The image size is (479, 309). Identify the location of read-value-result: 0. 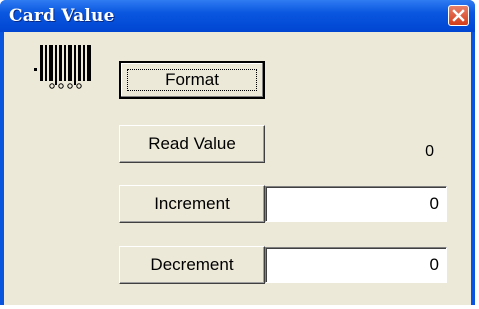
(429, 151).